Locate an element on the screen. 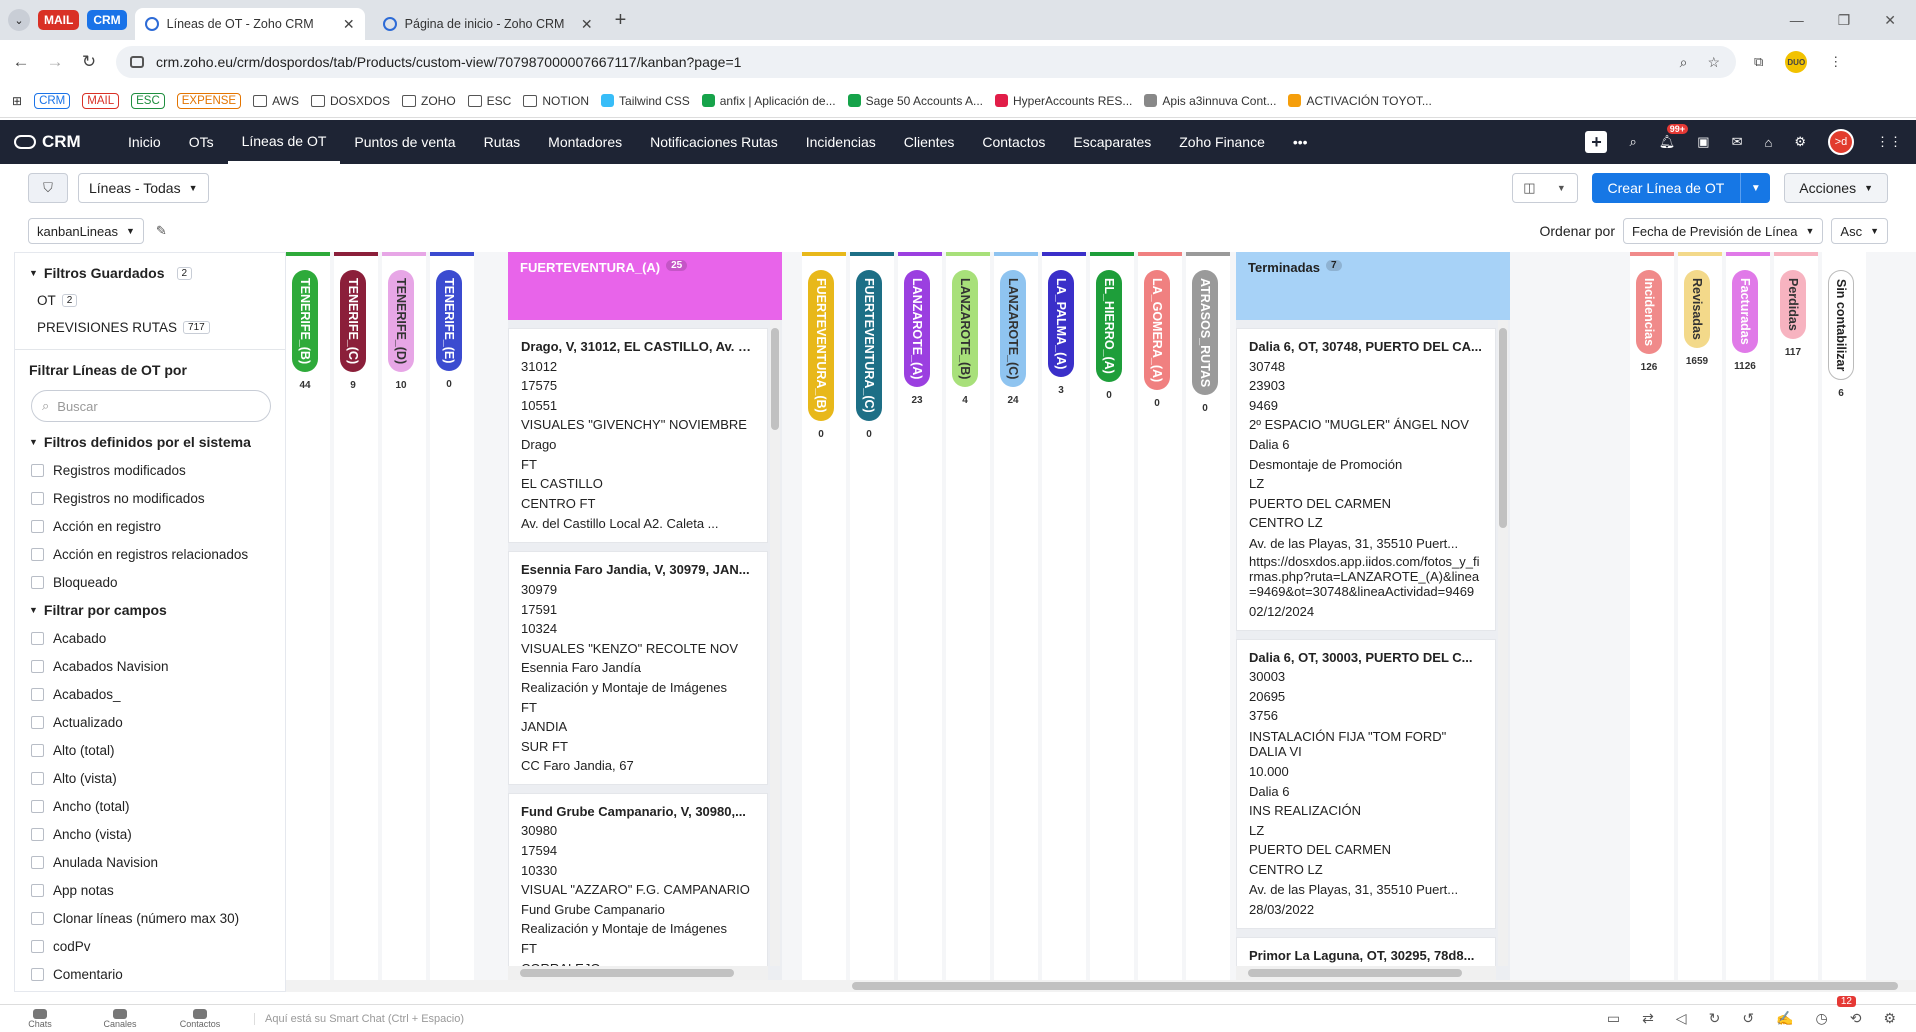 The width and height of the screenshot is (1916, 1032). collapsed-column: Sin contabilizar 6 is located at coordinates (1844, 616).